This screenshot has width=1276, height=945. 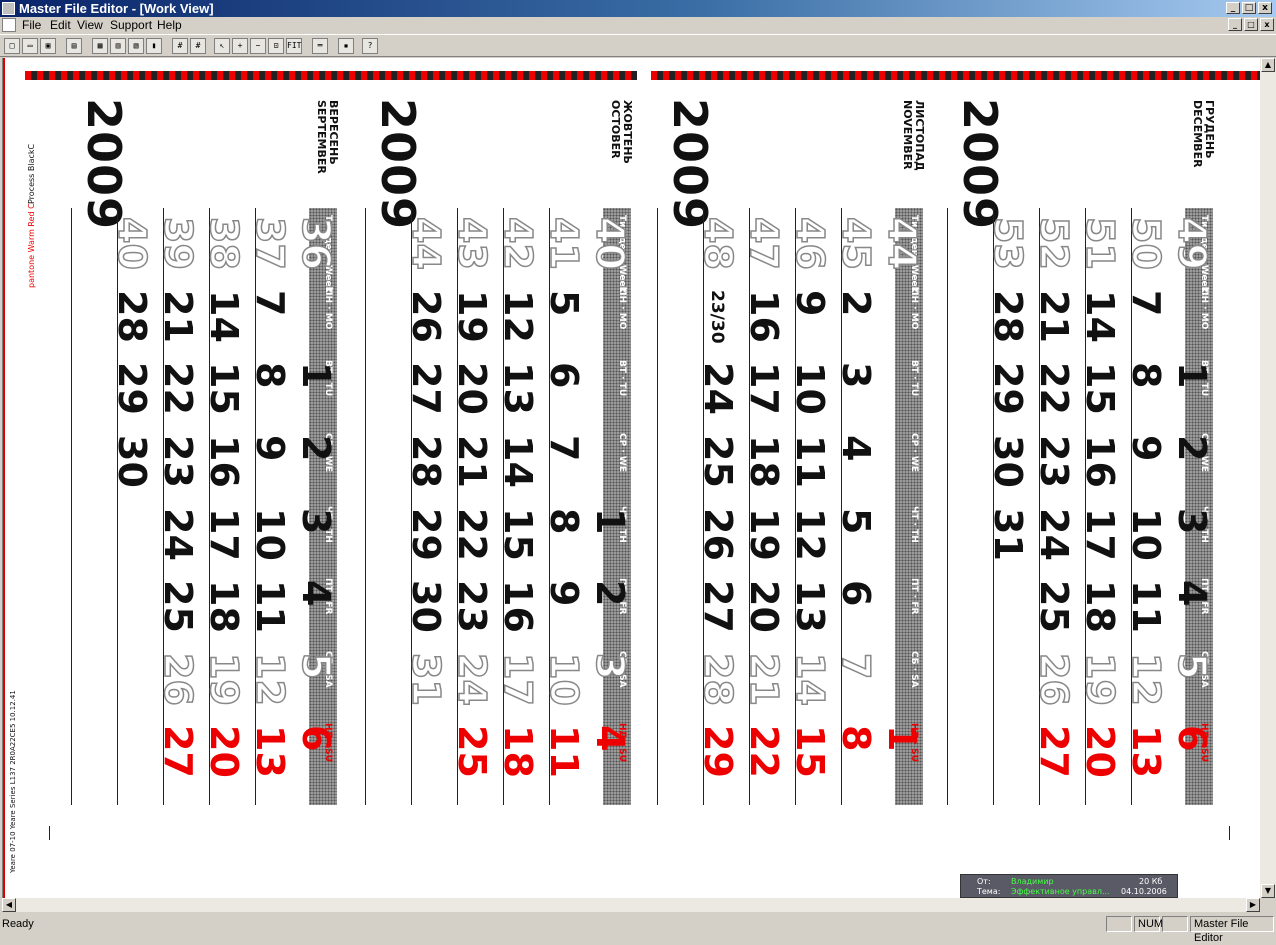 I want to click on grid2-icon: #, so click(x=198, y=46).